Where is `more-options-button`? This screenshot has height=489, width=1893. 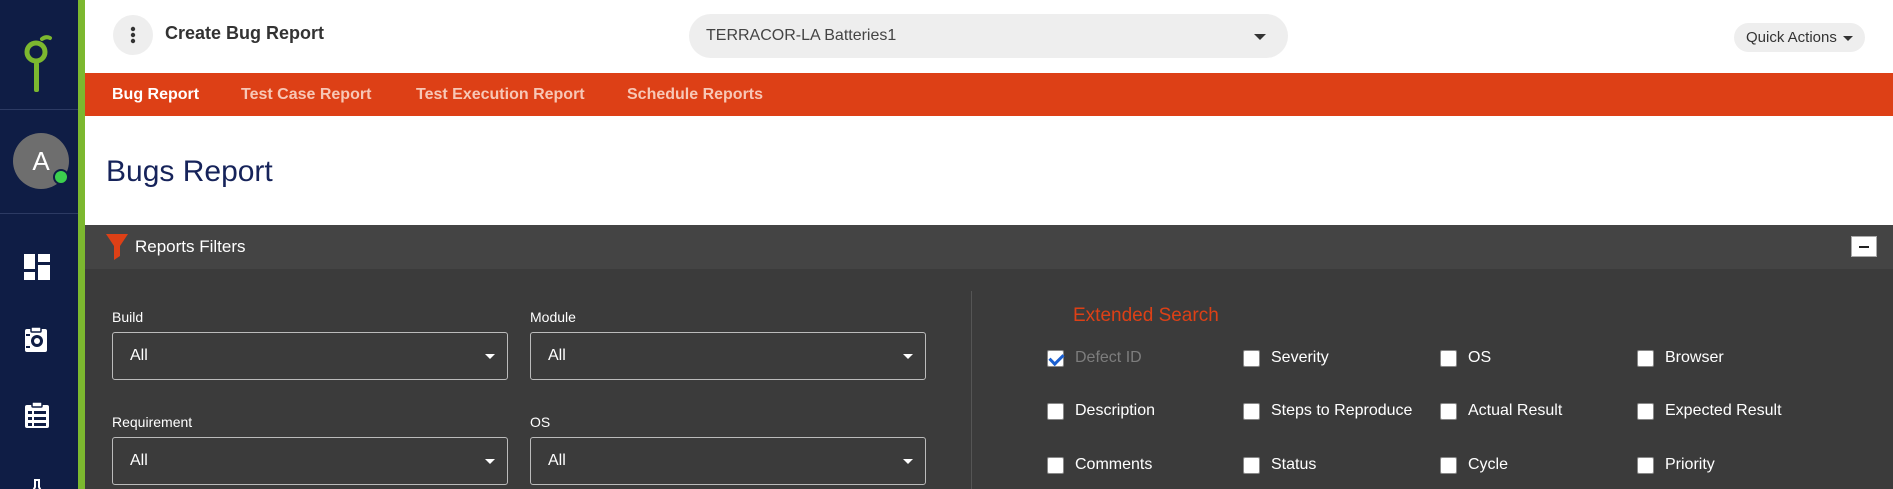
more-options-button is located at coordinates (133, 35).